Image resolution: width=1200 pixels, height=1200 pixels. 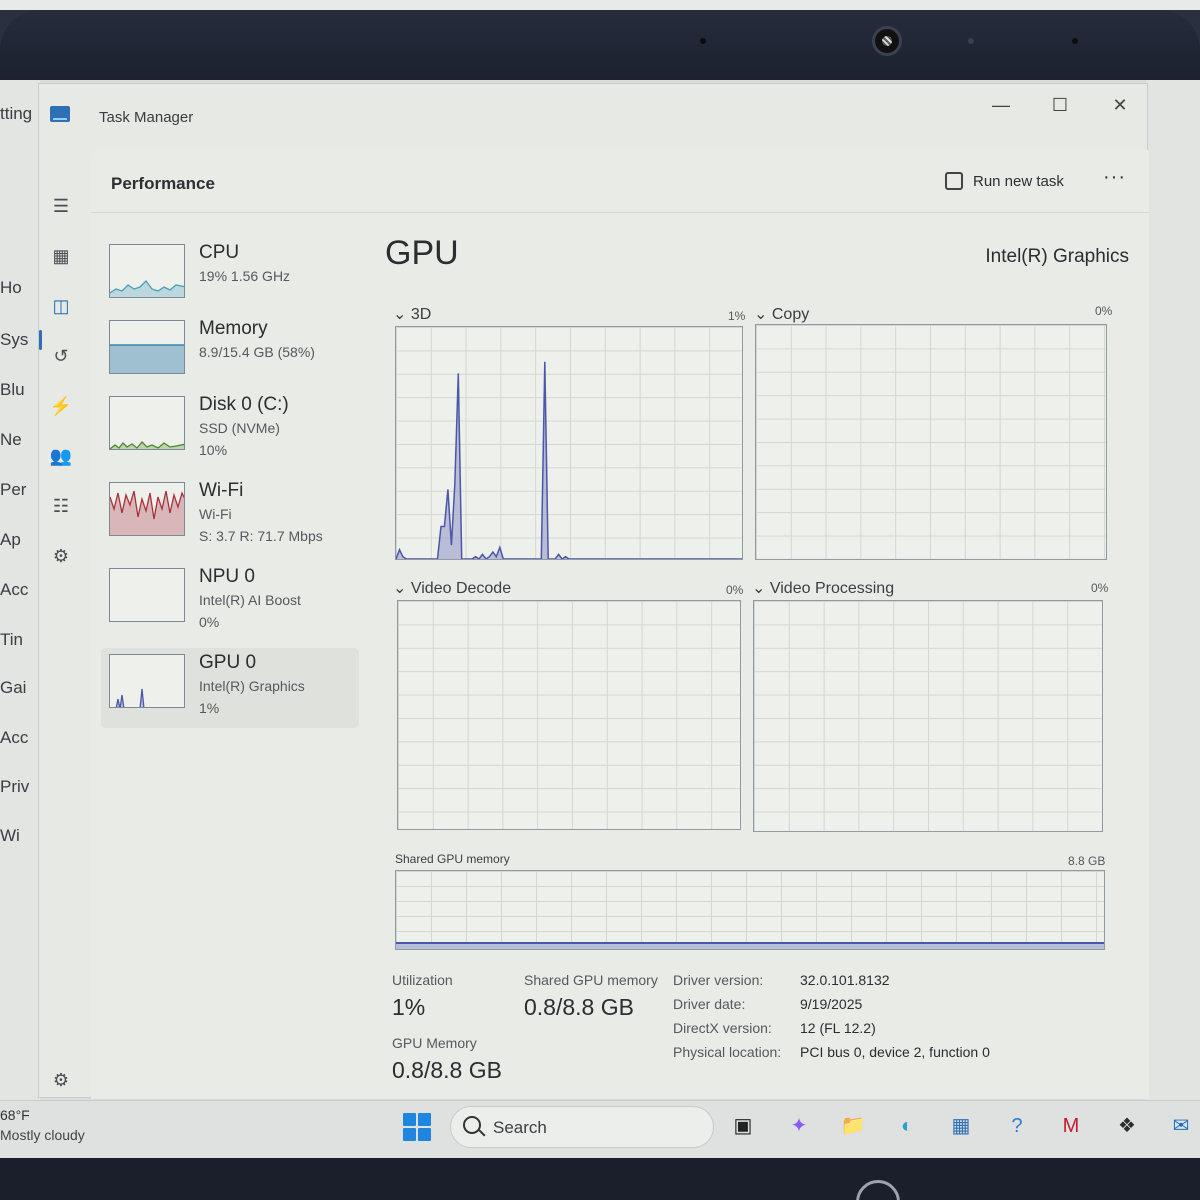 I want to click on gpu-memory-label: GPU Memory, so click(x=434, y=1043).